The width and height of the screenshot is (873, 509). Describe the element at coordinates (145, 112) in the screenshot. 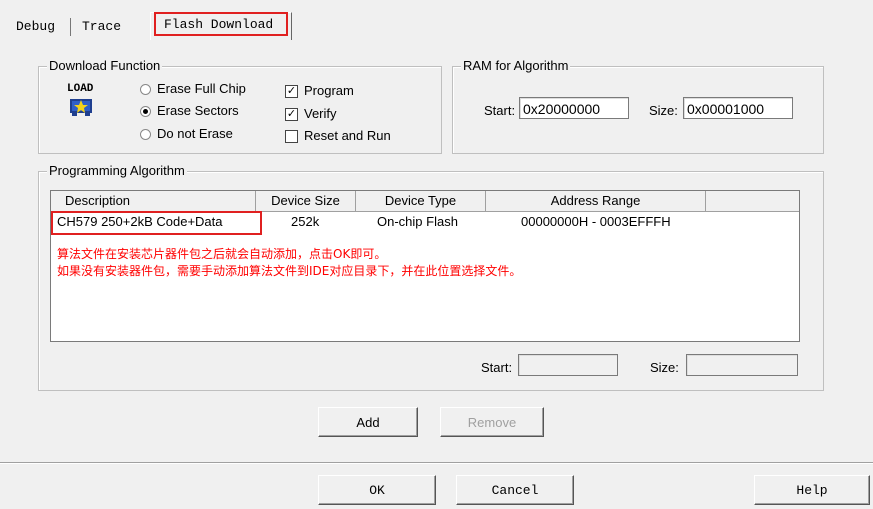

I see `radio-circle-checked` at that location.